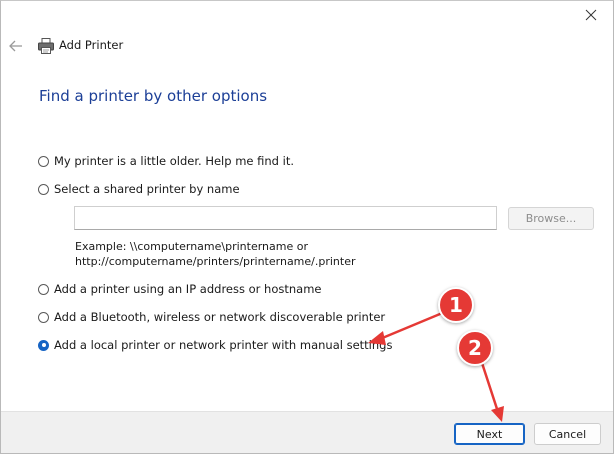 This screenshot has height=454, width=614. What do you see at coordinates (307, 46) in the screenshot?
I see `wizard-header: Add Printer` at bounding box center [307, 46].